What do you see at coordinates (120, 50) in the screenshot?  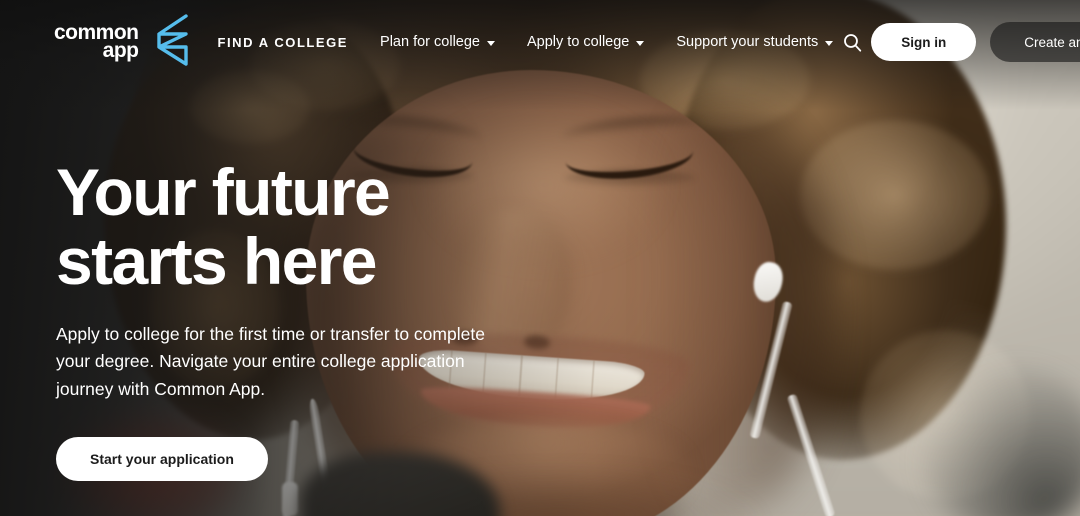 I see `logo-text-app: app` at bounding box center [120, 50].